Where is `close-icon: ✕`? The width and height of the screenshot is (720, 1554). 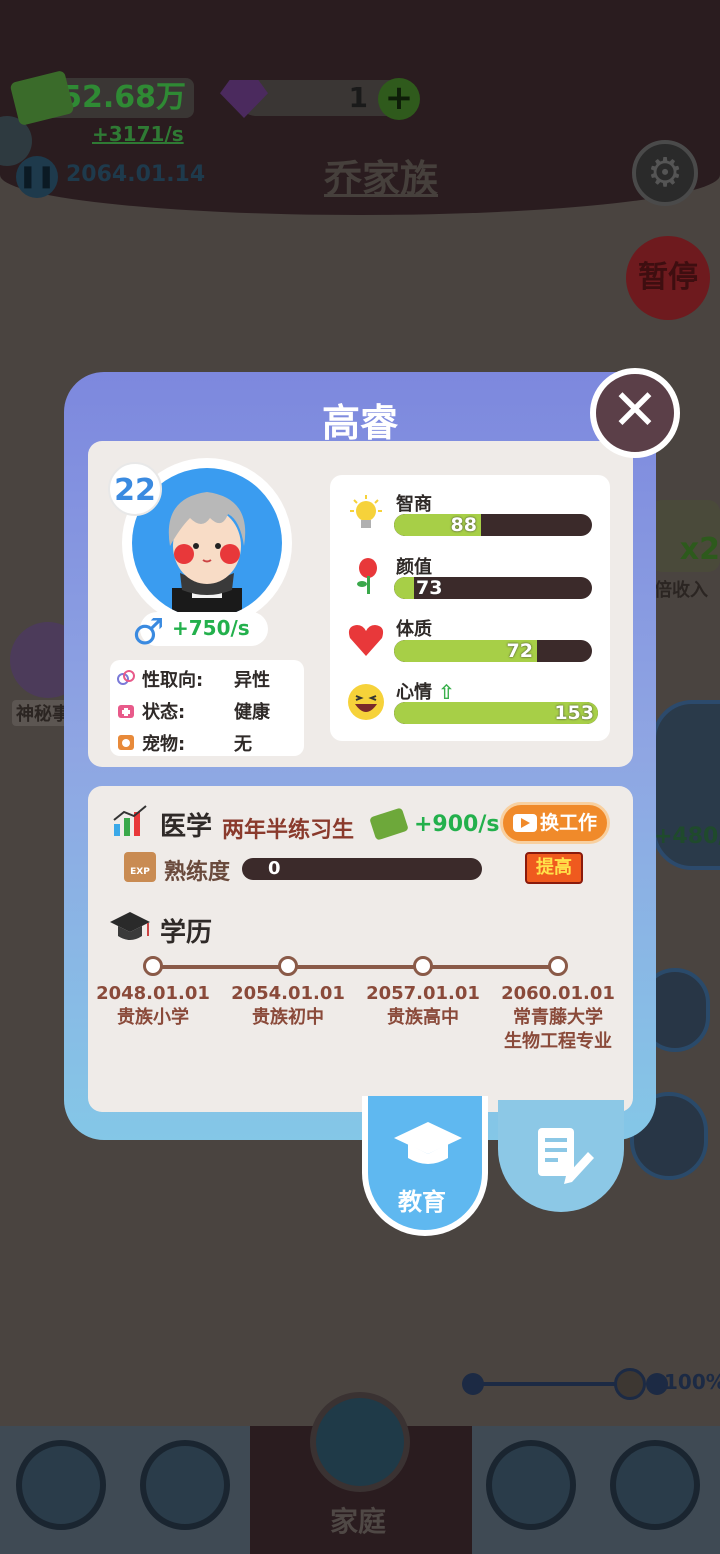 close-icon: ✕ is located at coordinates (635, 413).